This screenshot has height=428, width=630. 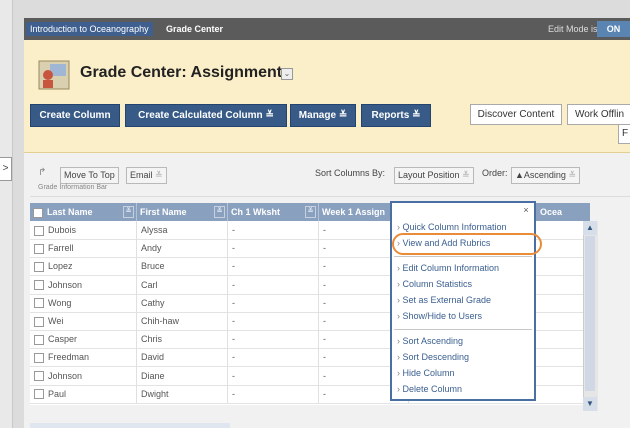 I want to click on table-cell: Cathy, so click(x=182, y=302).